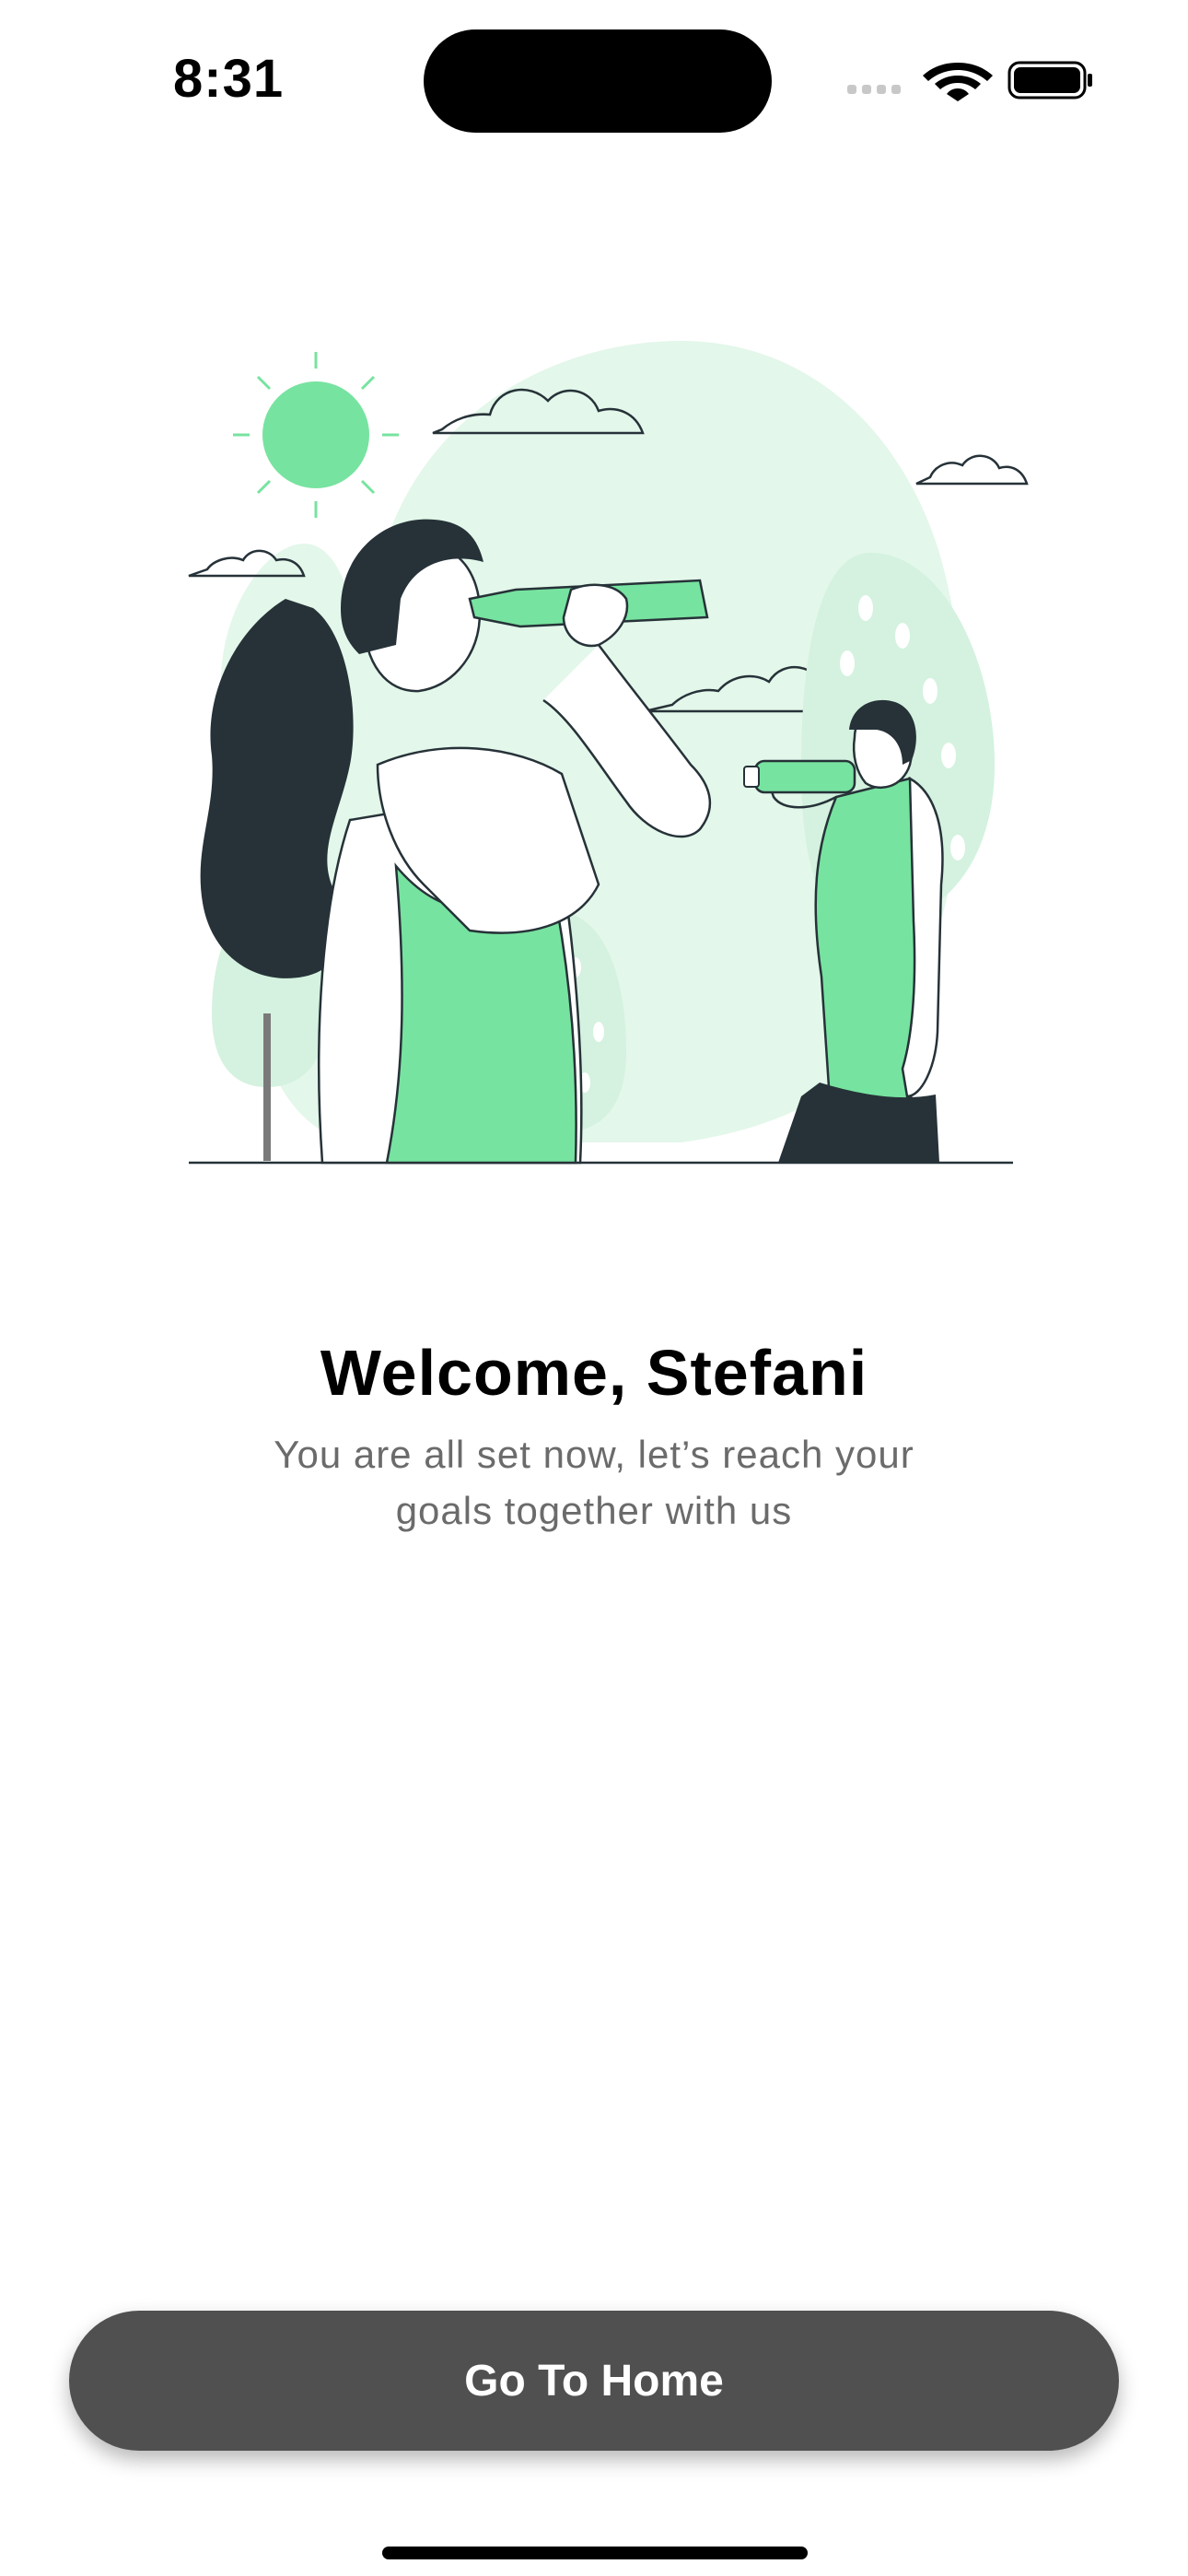  Describe the element at coordinates (958, 82) in the screenshot. I see `wifi-icon` at that location.